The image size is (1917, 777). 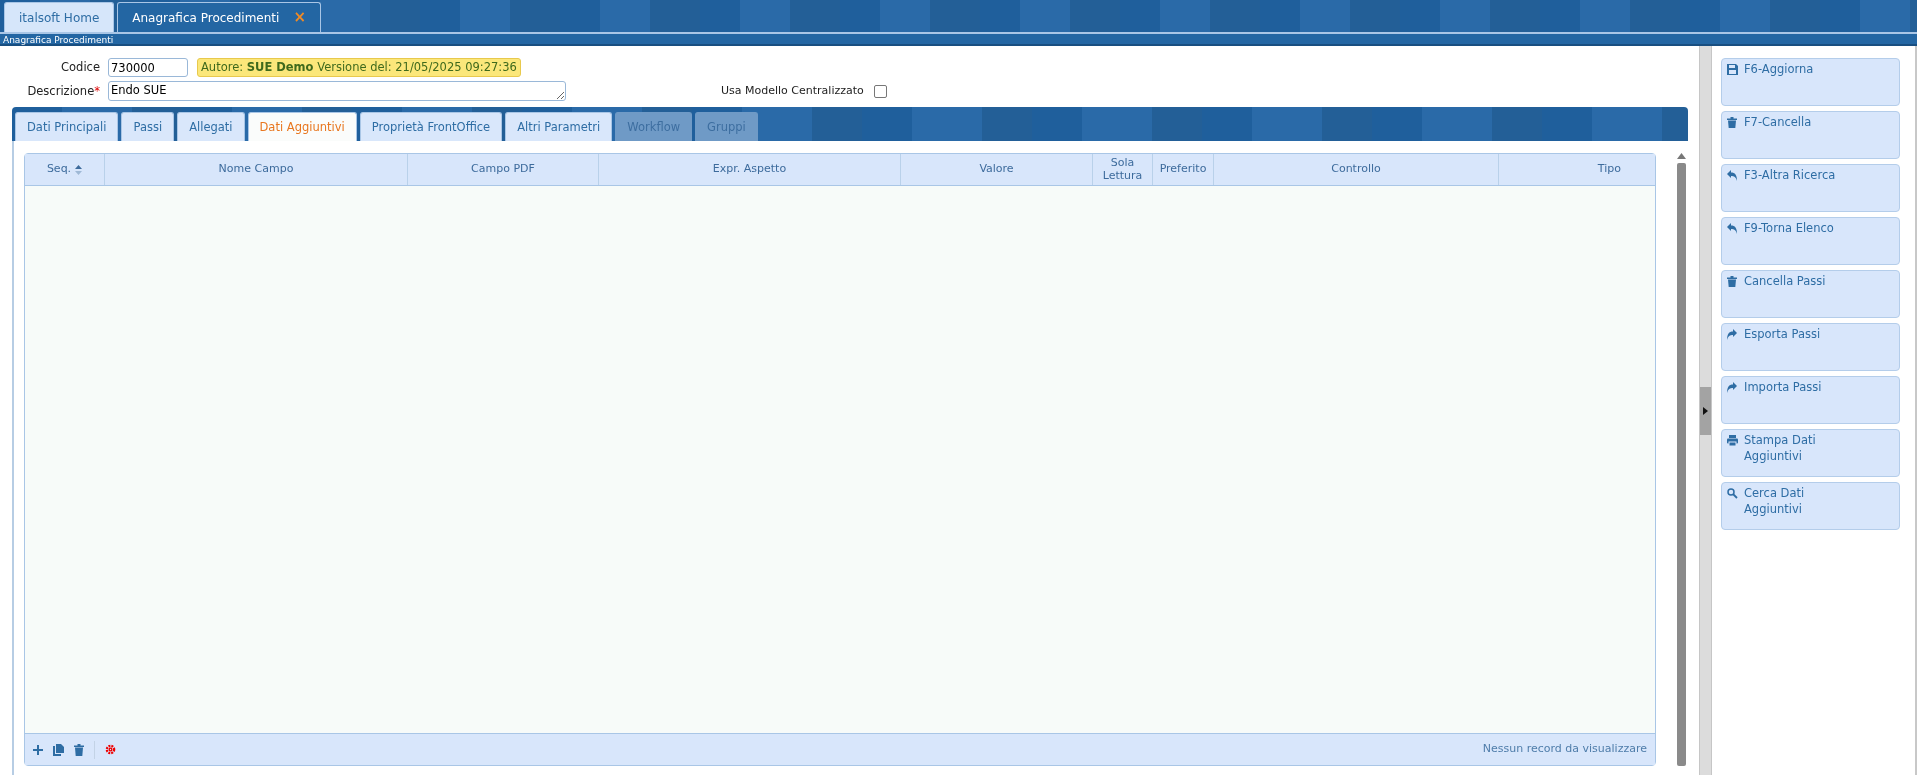 What do you see at coordinates (148, 127) in the screenshot?
I see `tab: Passi` at bounding box center [148, 127].